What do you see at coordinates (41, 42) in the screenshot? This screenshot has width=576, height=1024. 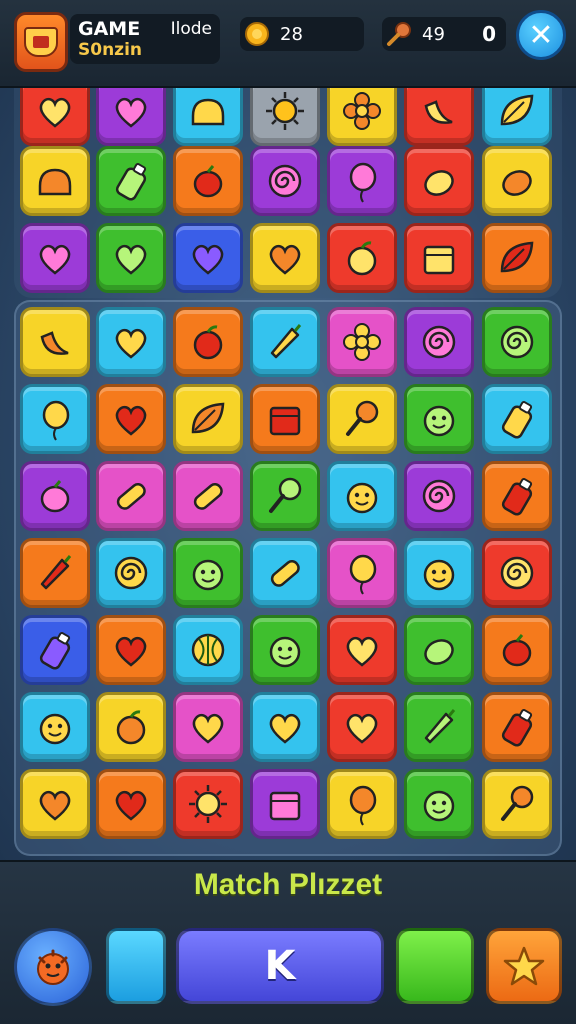 I see `shield-badge-icon` at bounding box center [41, 42].